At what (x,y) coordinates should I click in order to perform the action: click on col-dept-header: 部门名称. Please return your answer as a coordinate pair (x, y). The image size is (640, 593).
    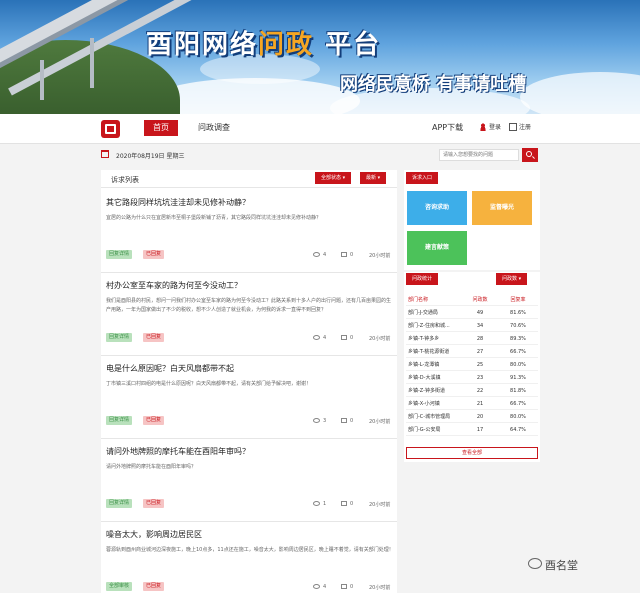
    Looking at the image, I should click on (418, 300).